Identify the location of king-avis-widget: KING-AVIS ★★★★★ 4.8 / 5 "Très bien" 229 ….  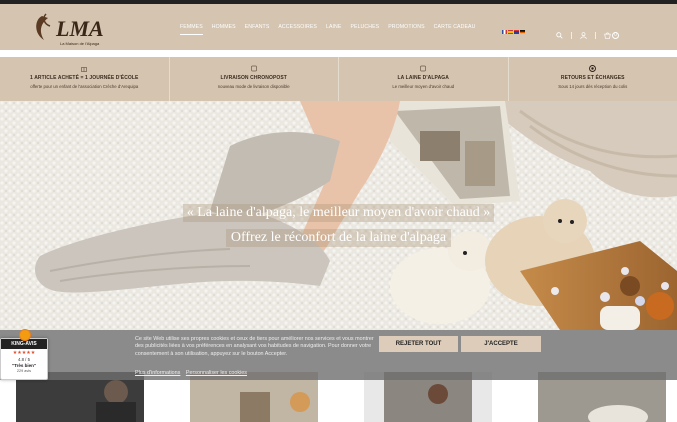
(24, 354).